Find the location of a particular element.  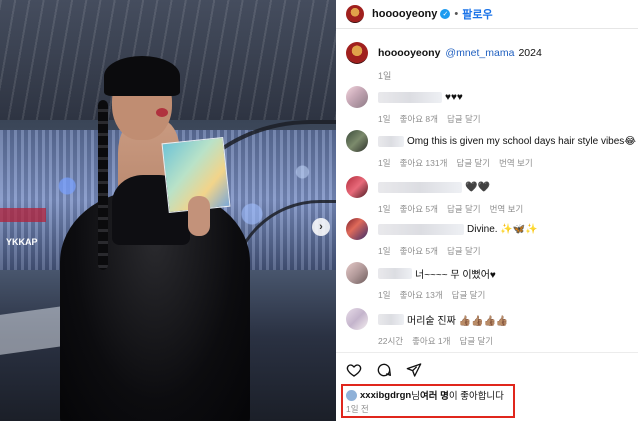

post-header: hooooyeony ✓ • 팔로우 is located at coordinates (487, 14).